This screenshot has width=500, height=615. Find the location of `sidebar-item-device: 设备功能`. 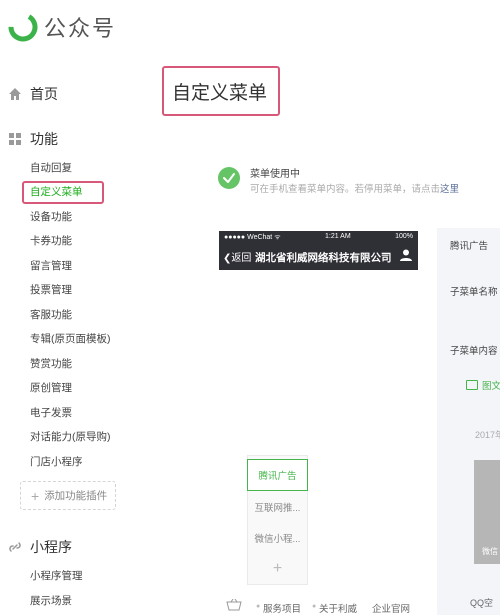

sidebar-item-device: 设备功能 is located at coordinates (51, 217).